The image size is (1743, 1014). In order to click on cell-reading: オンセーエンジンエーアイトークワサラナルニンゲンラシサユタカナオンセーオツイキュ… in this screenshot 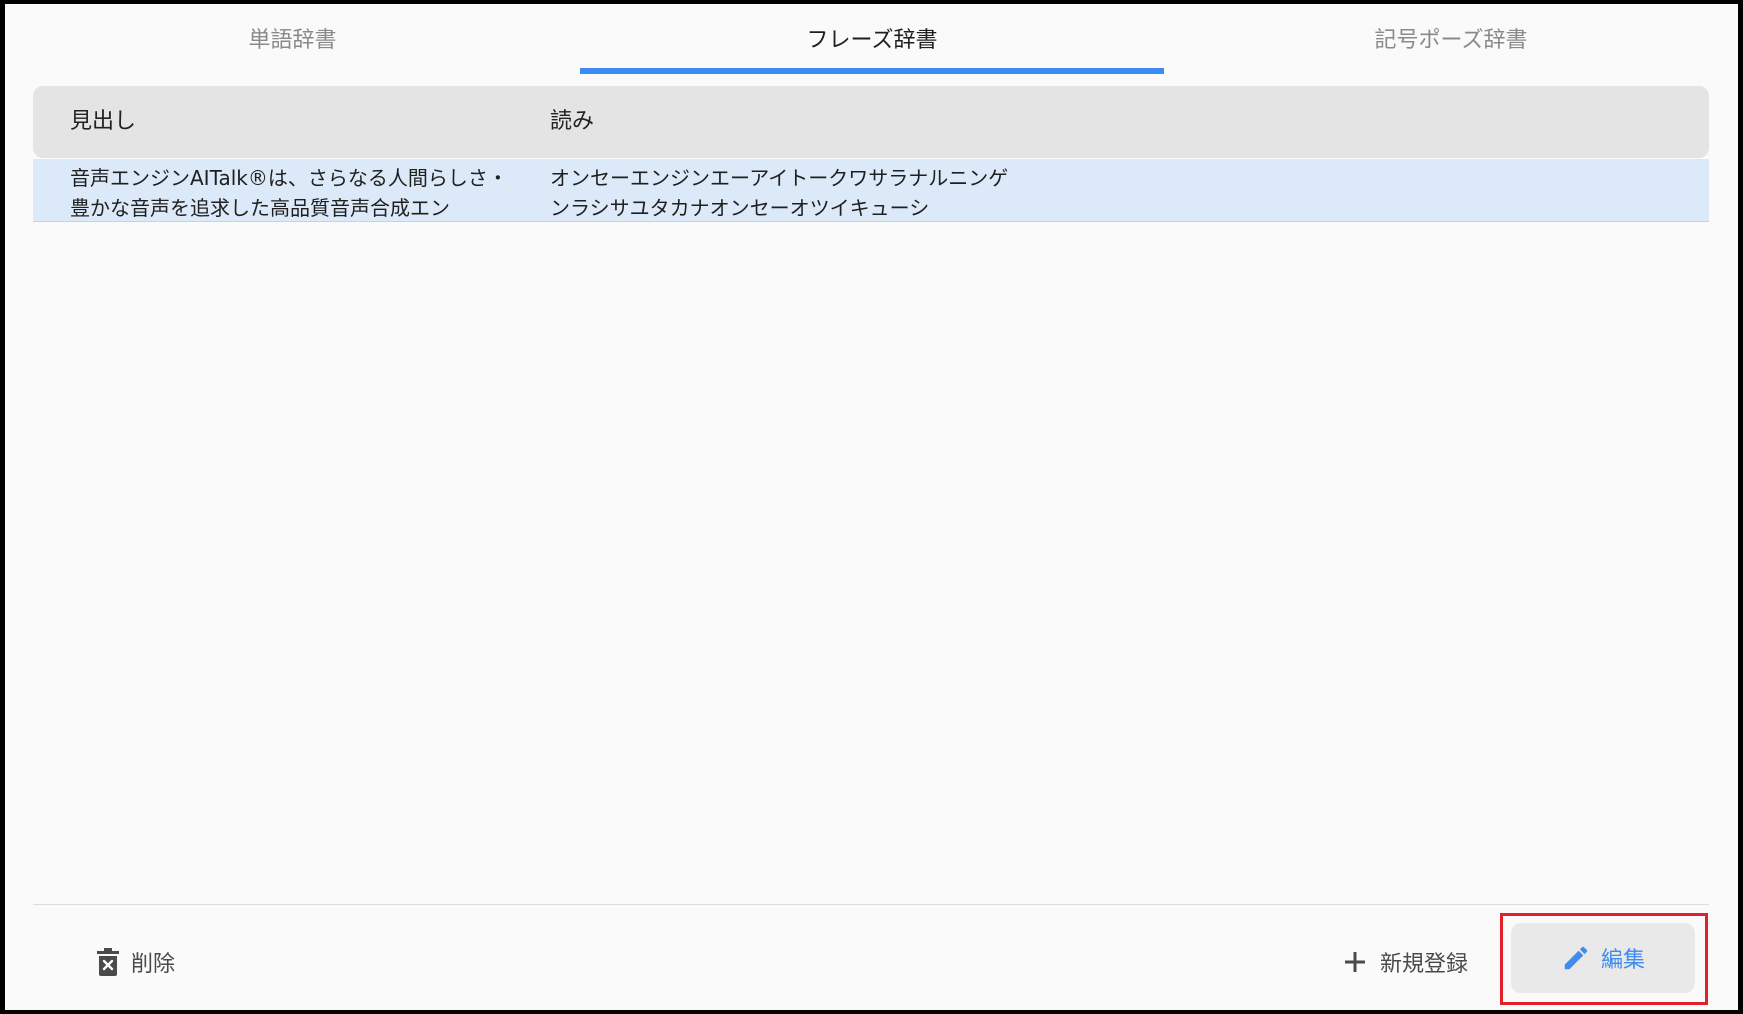, I will do `click(779, 193)`.